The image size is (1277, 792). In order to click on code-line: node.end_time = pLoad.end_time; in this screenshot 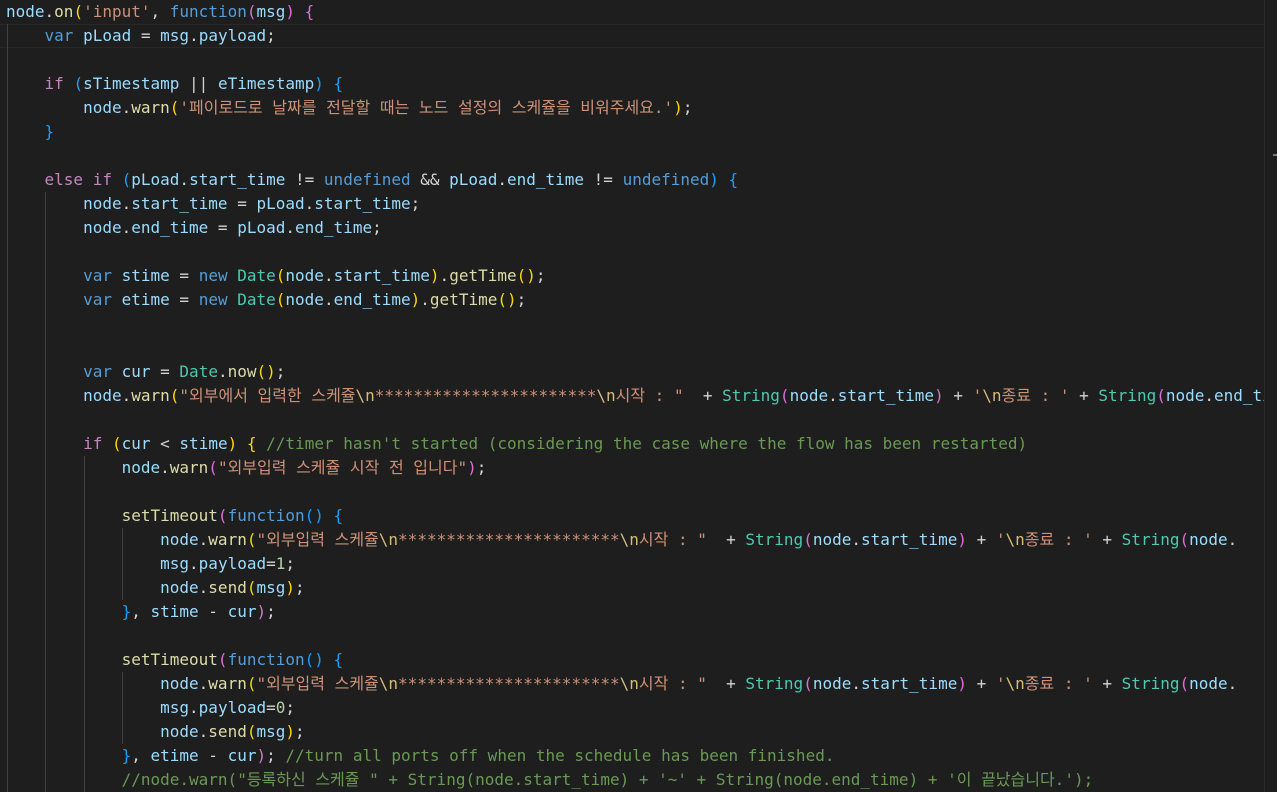, I will do `click(635, 228)`.